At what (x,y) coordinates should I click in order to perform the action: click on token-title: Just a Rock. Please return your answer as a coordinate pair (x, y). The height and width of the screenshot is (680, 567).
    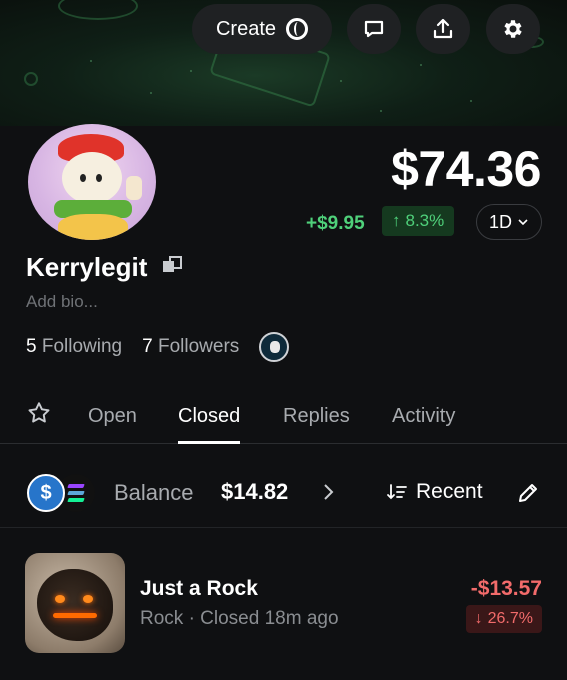
    Looking at the image, I should click on (199, 588).